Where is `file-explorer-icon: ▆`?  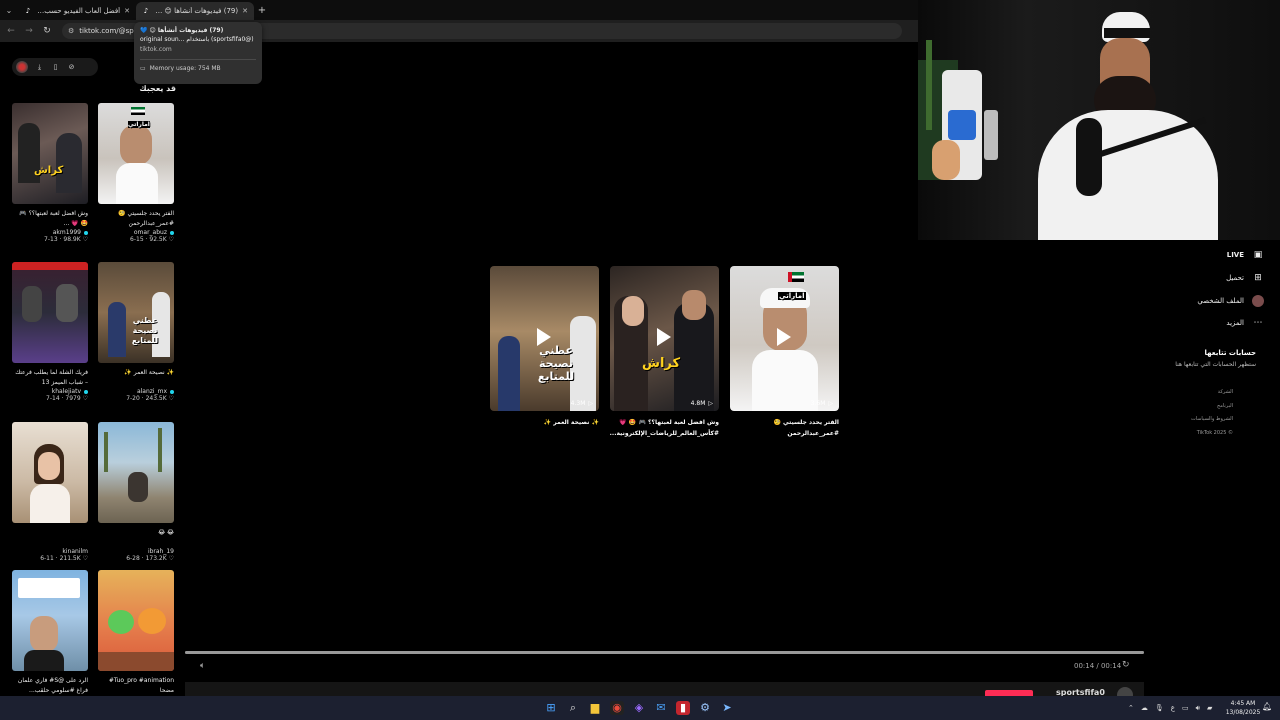
file-explorer-icon: ▆ is located at coordinates (595, 708).